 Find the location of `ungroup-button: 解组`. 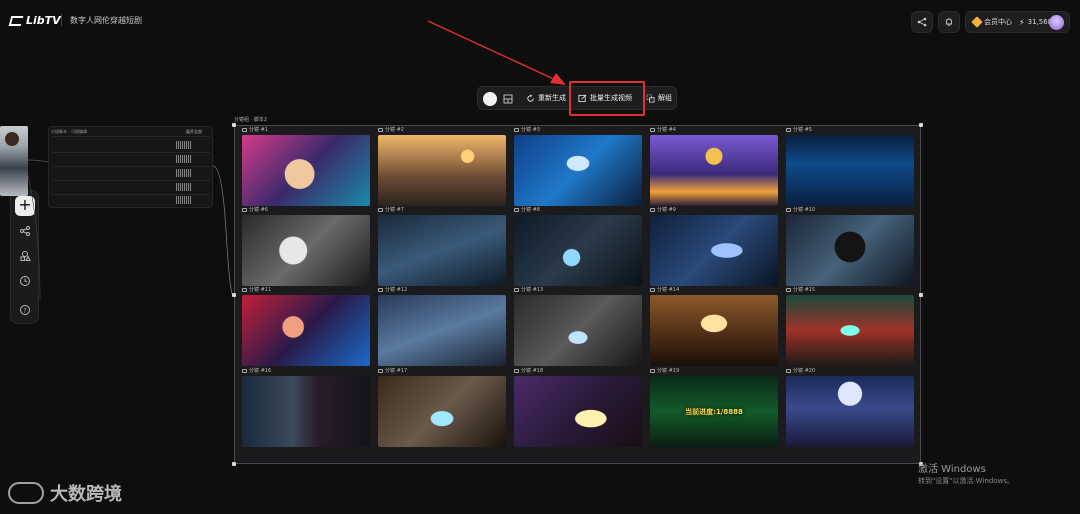

ungroup-button: 解组 is located at coordinates (659, 98).